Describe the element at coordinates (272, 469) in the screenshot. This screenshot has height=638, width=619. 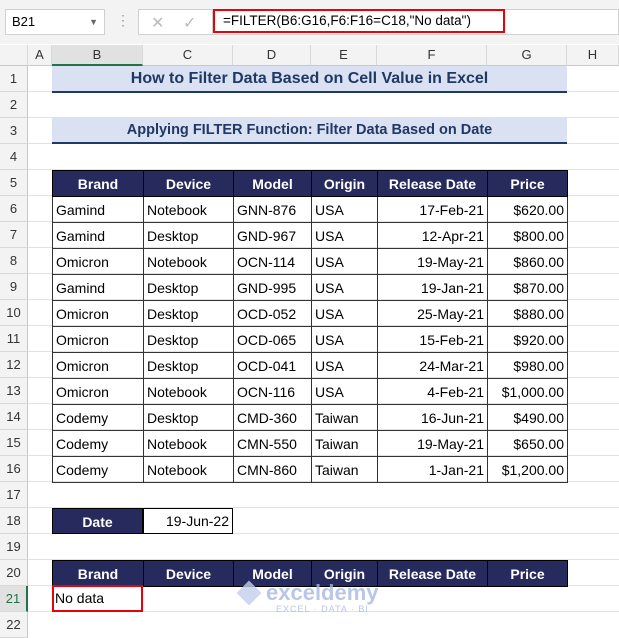
I see `cell-model: CMN-860` at that location.